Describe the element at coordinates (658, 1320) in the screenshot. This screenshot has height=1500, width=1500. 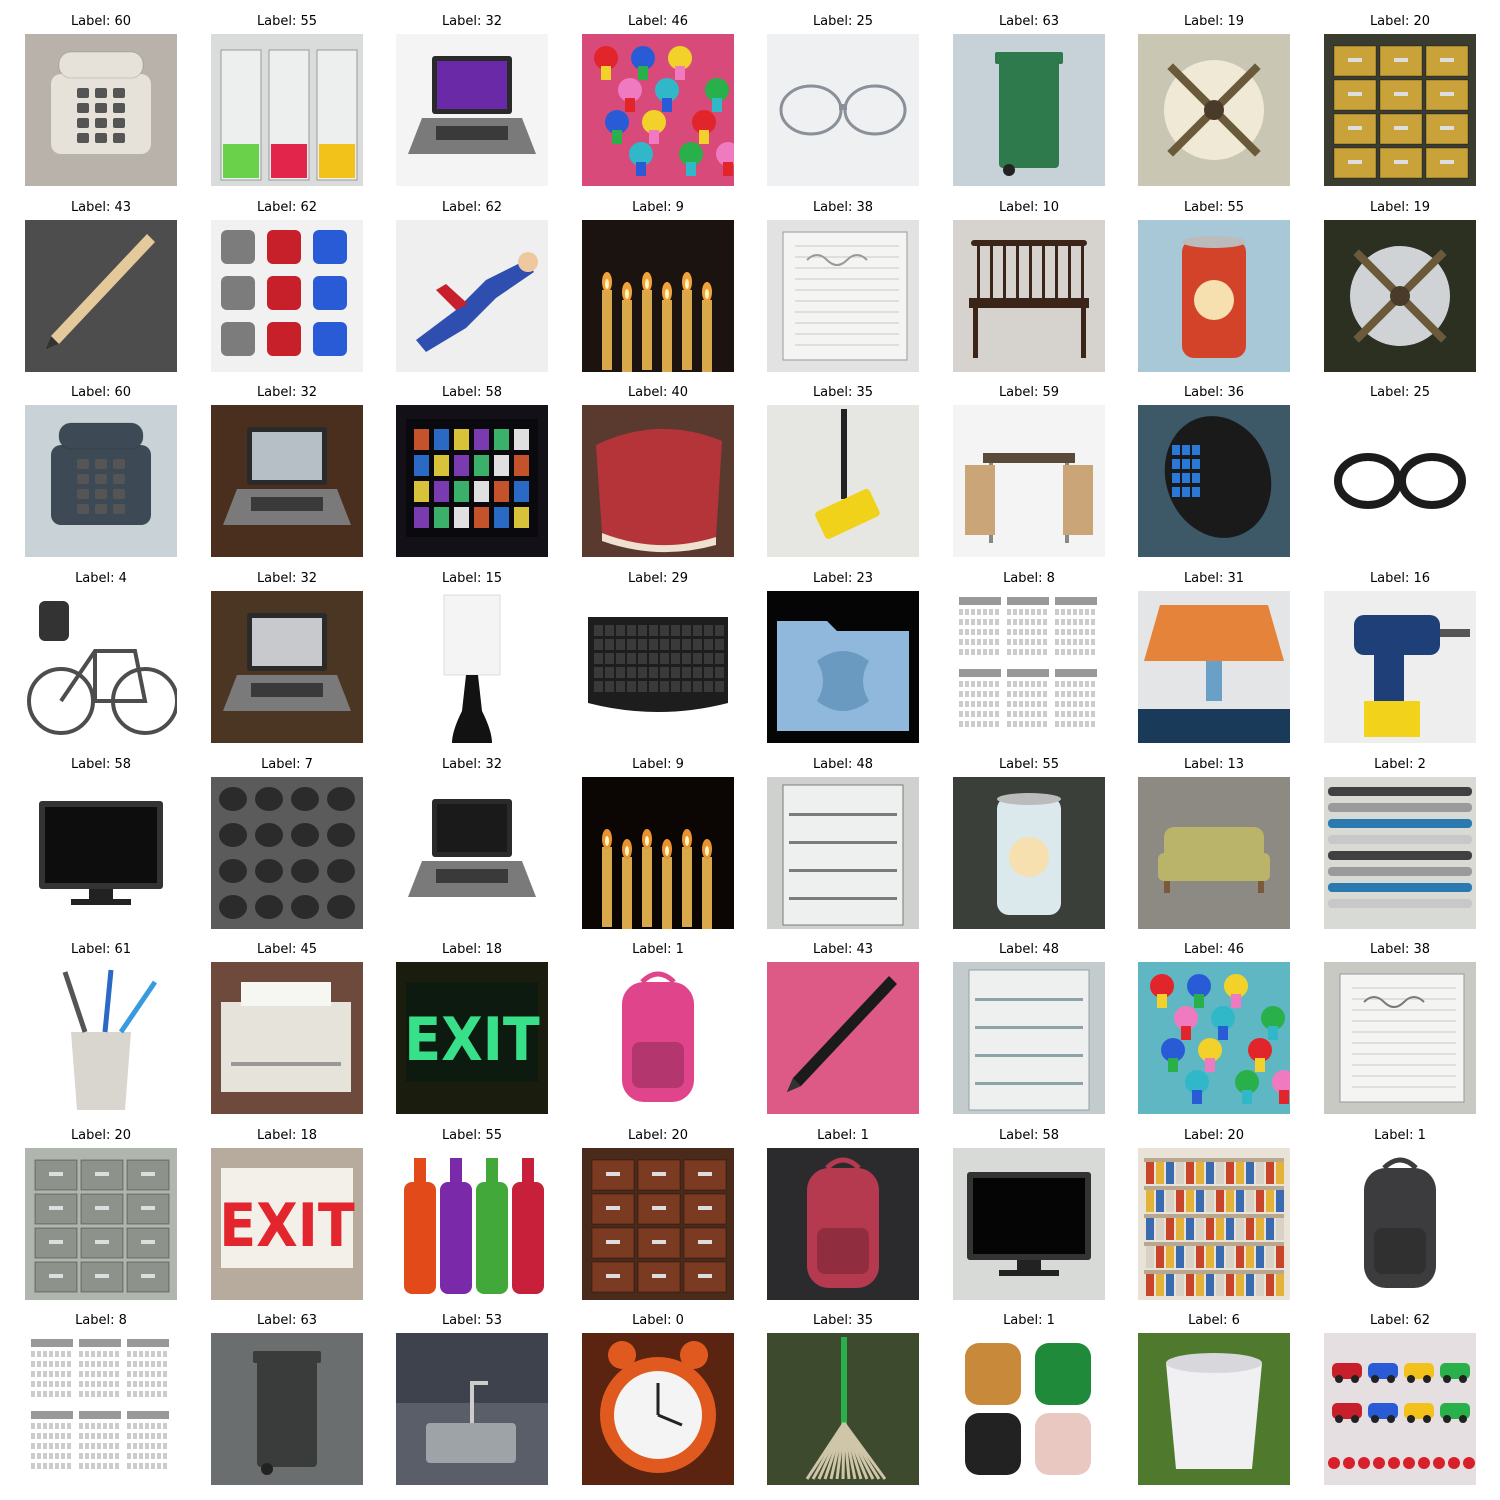
I see `image-label: Label: 0` at that location.